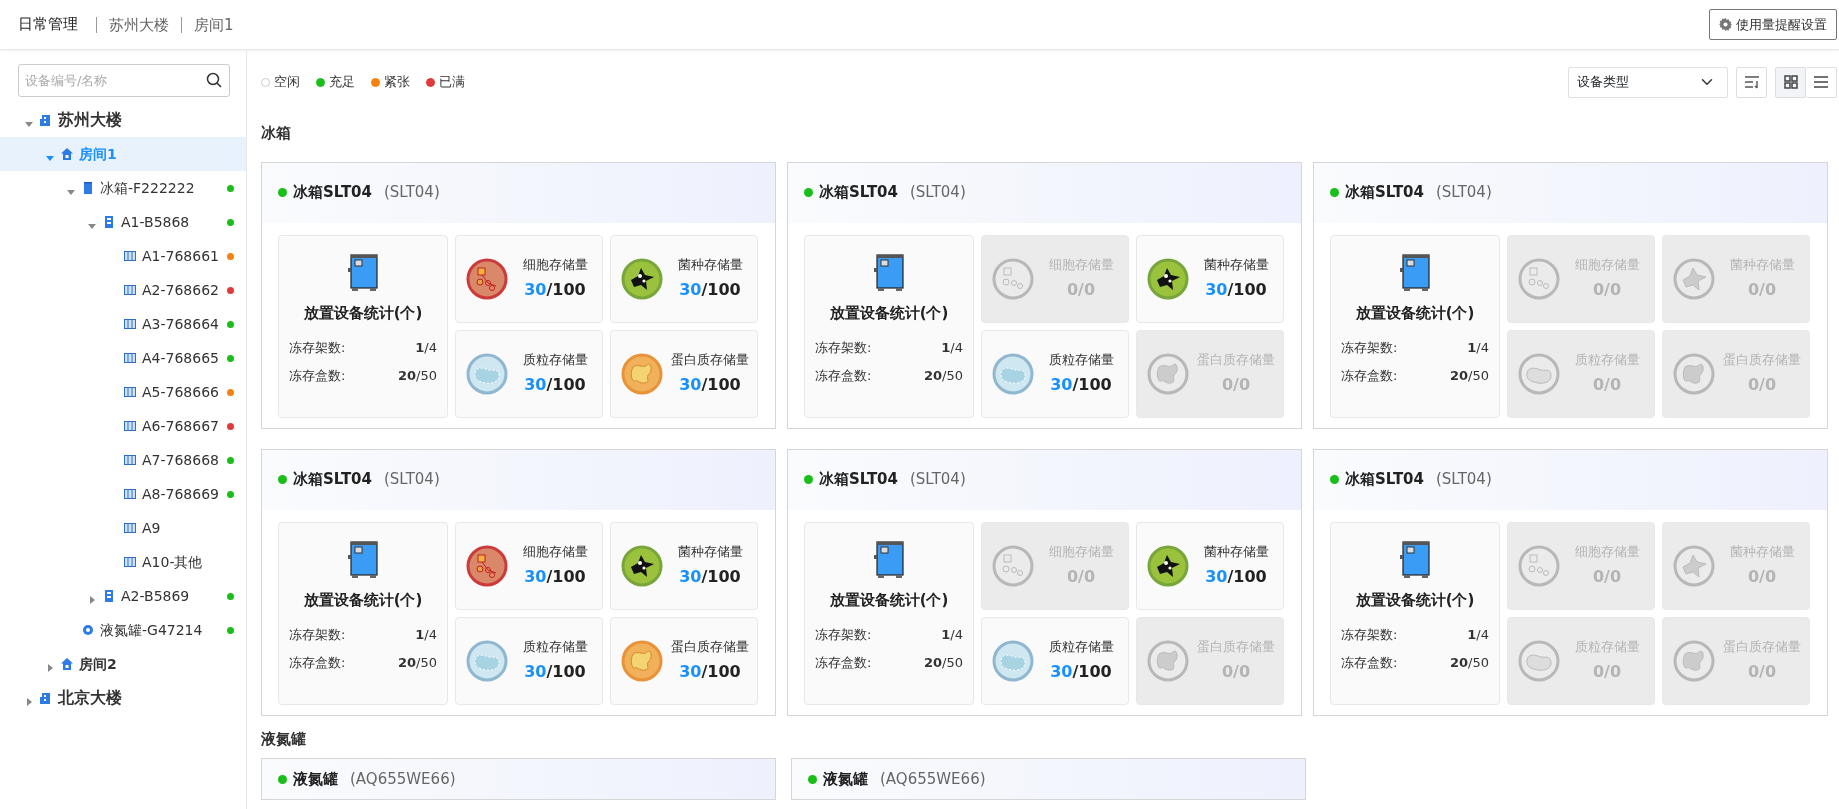 The width and height of the screenshot is (1839, 809). I want to click on tree-item: A9, so click(123, 528).